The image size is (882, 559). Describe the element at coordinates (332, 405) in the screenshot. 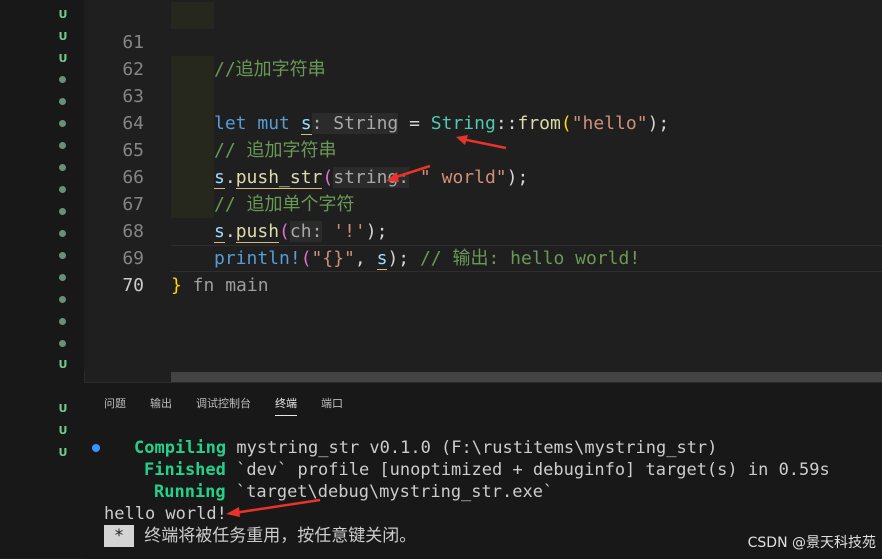

I see `tab-ports: 端口` at that location.